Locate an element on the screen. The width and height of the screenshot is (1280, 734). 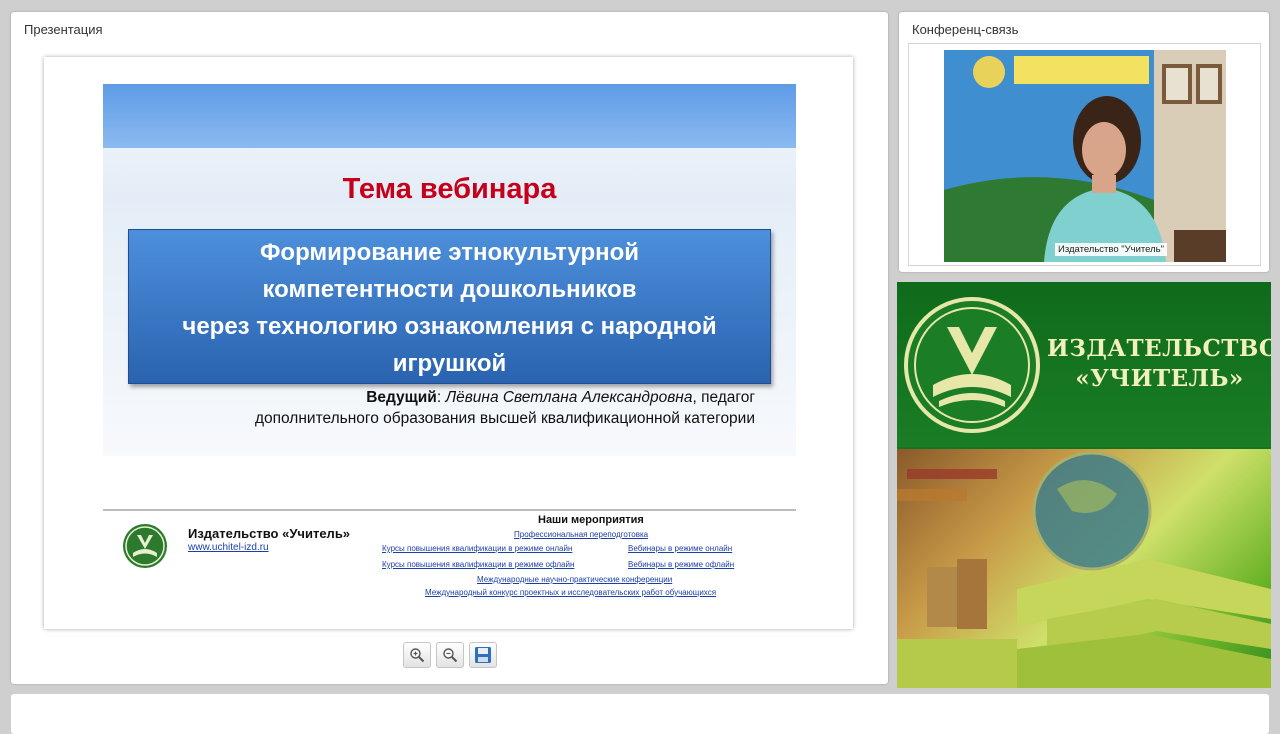
footer-publisher-name: Издательство «Учитель» is located at coordinates (269, 533).